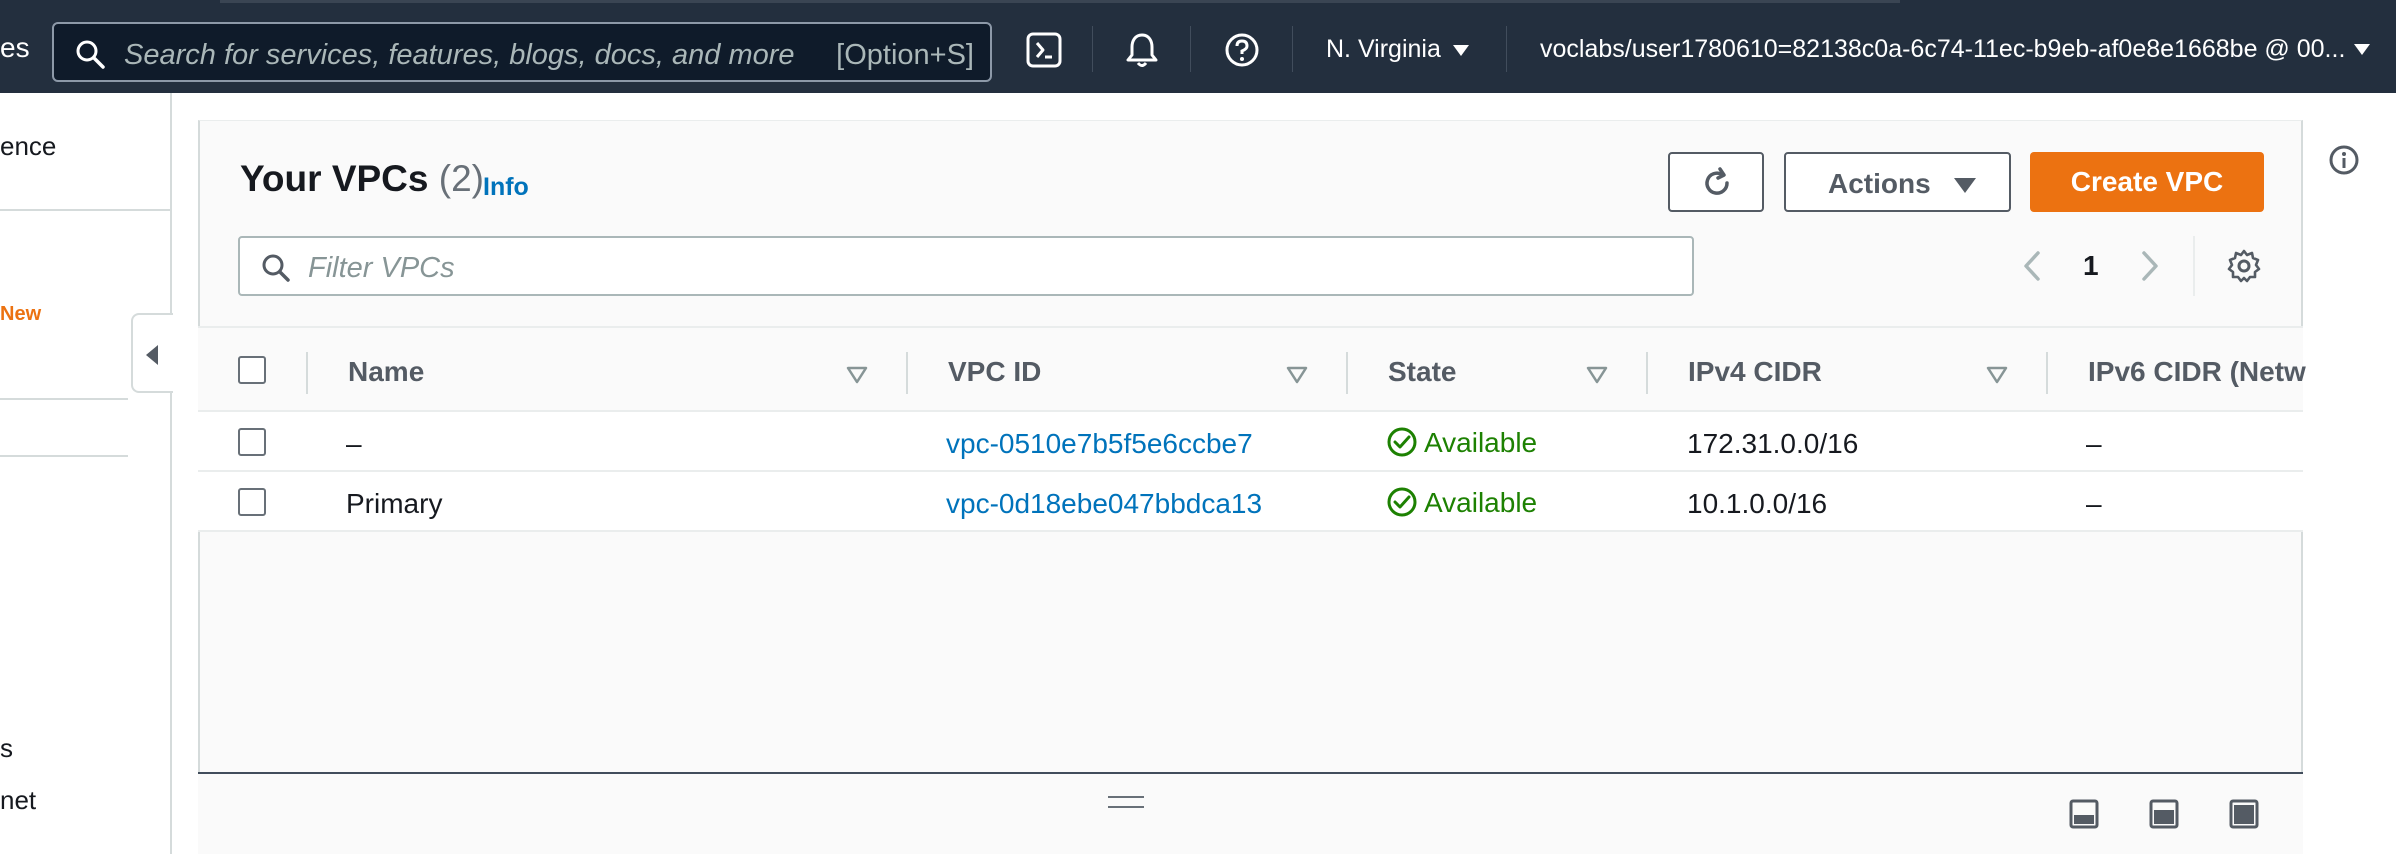  I want to click on refresh-button, so click(1716, 182).